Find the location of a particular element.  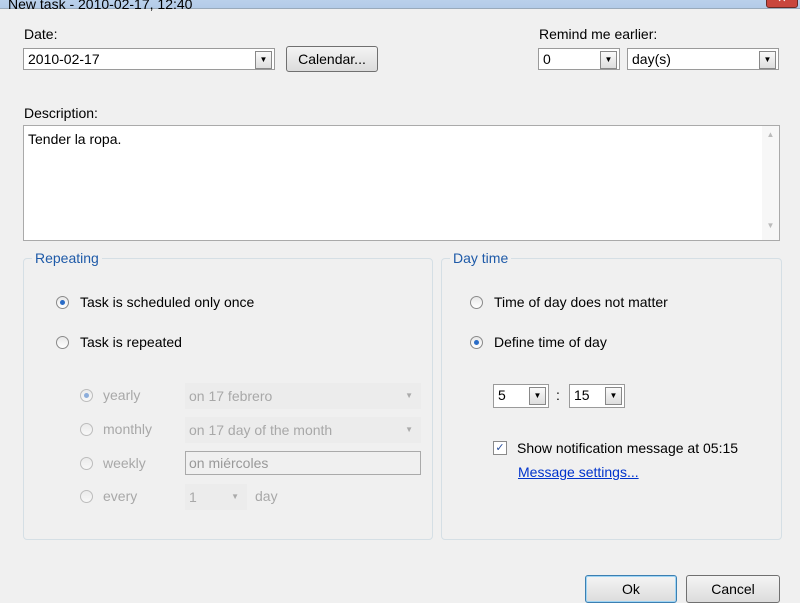

yearly-combo: on 17 febrero ▼ is located at coordinates (303, 396).